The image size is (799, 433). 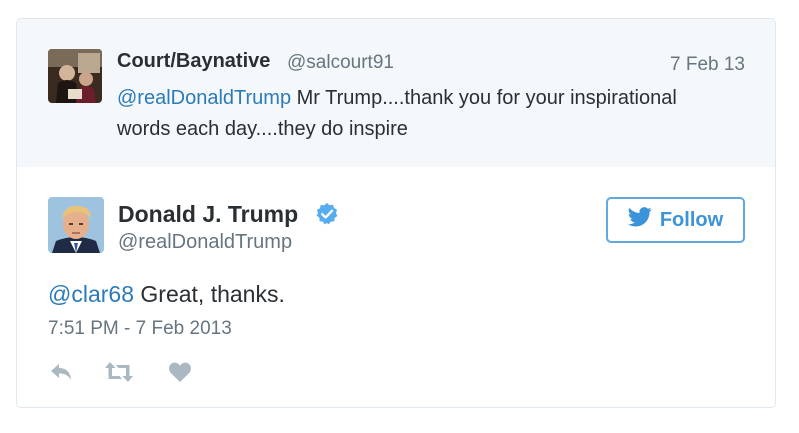 I want to click on verified-badge-icon, so click(x=327, y=214).